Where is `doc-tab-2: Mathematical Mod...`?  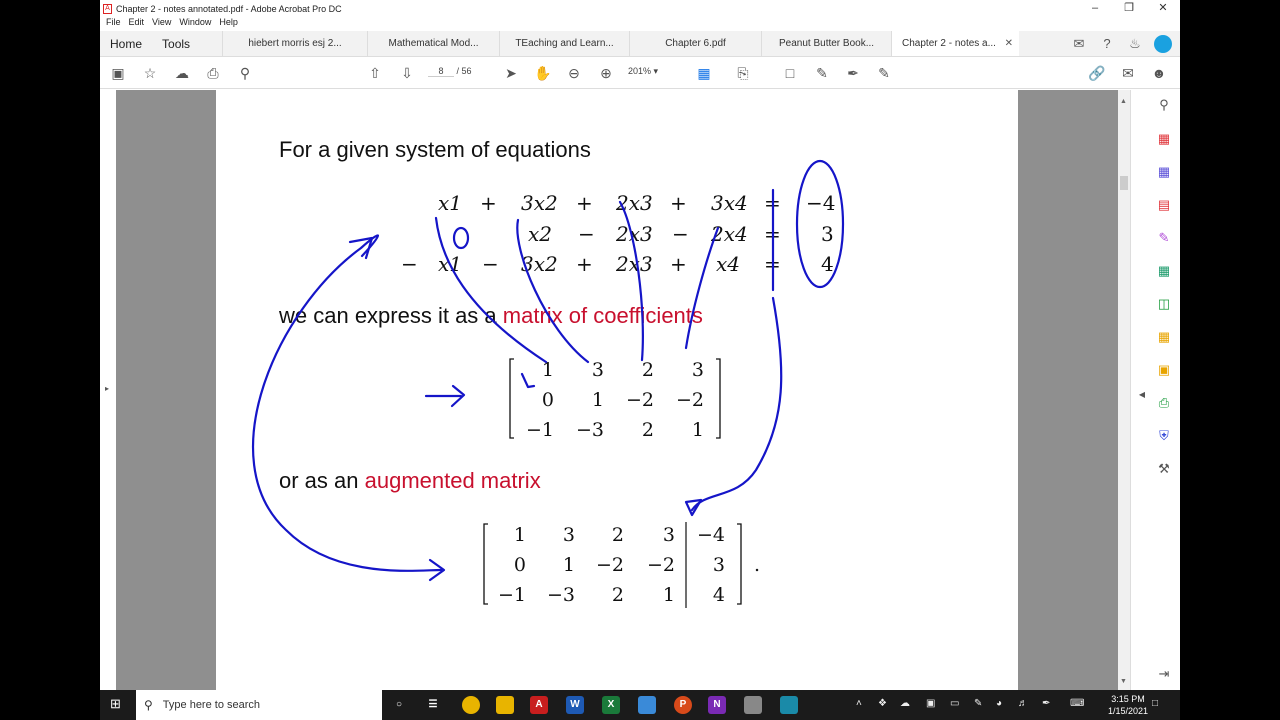 doc-tab-2: Mathematical Mod... is located at coordinates (433, 43).